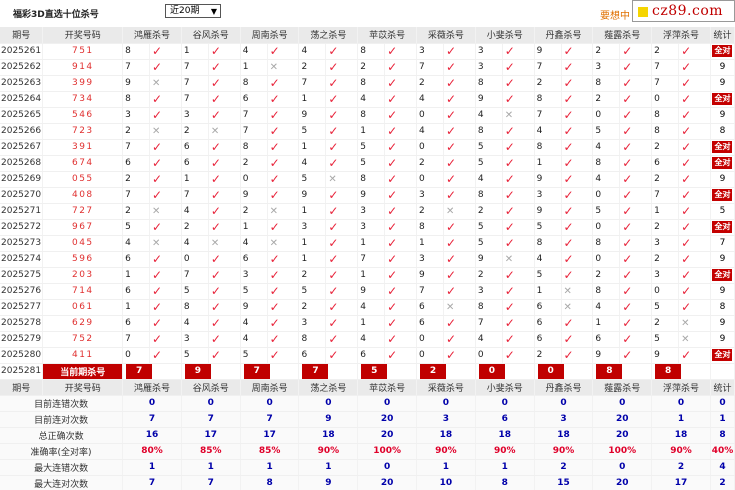 The width and height of the screenshot is (735, 490). I want to click on summary-value: 90%, so click(681, 451).